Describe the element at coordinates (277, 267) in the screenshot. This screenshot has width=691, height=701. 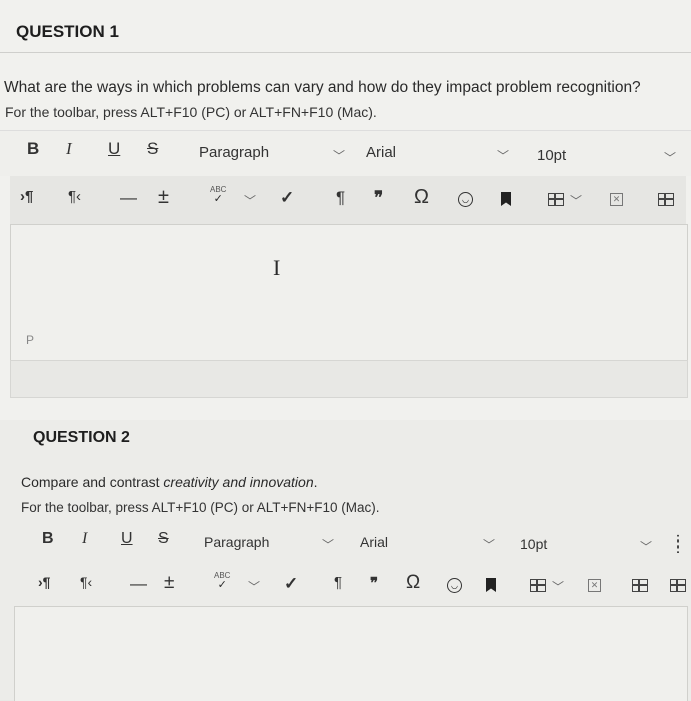
I see `text-cursor-icon: I` at that location.